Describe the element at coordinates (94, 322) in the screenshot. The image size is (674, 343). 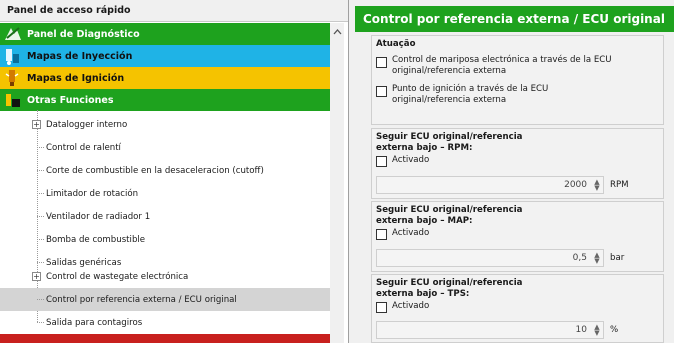
I see `tree-item-label: Salida para contagiros` at that location.